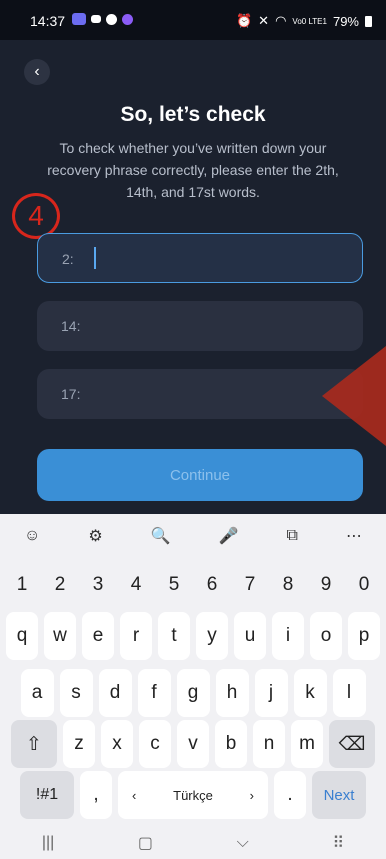 This screenshot has width=386, height=859. I want to click on key: z, so click(79, 744).